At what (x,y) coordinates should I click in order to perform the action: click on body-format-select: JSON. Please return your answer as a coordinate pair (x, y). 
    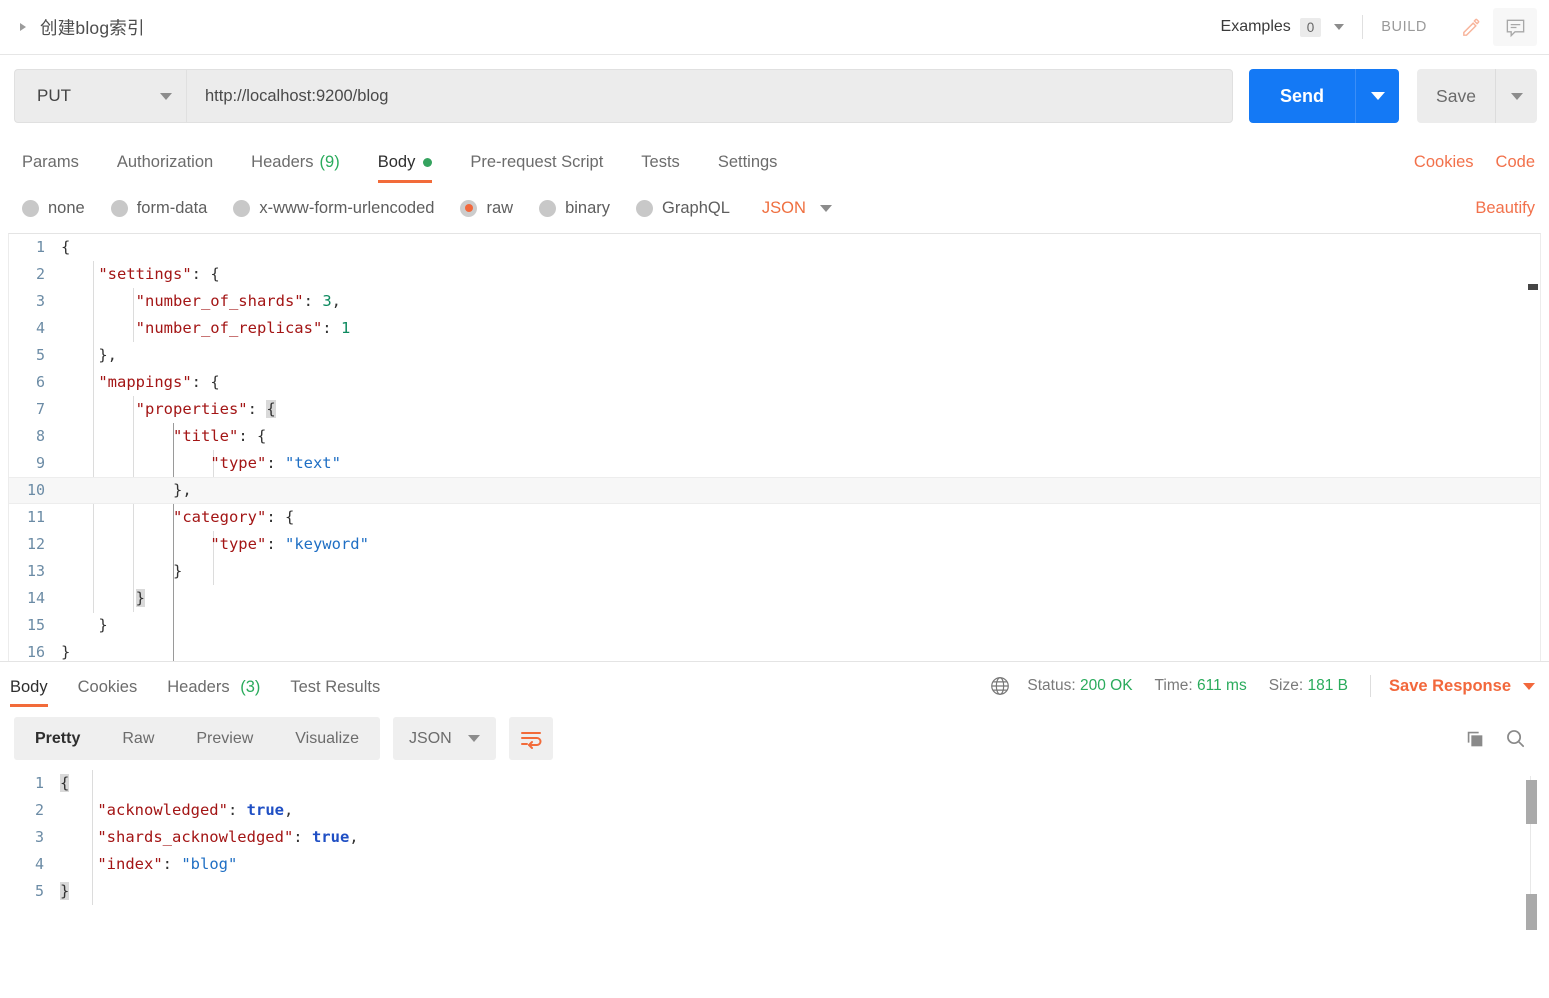
    Looking at the image, I should click on (797, 208).